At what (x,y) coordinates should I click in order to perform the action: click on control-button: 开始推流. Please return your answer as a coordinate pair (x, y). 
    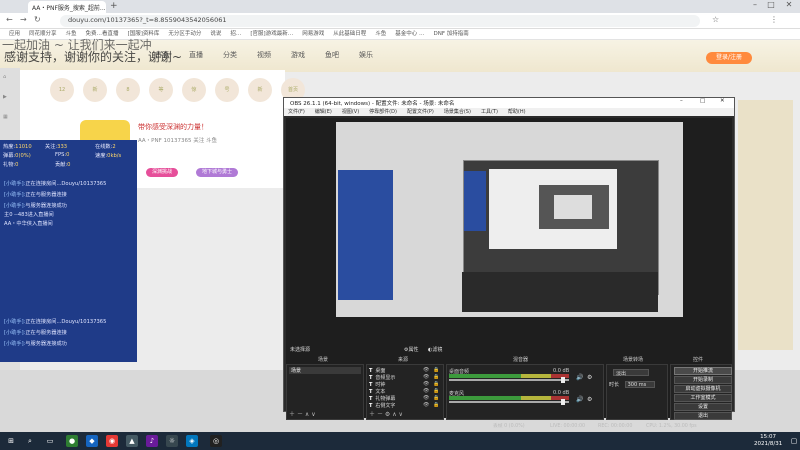
    Looking at the image, I should click on (703, 371).